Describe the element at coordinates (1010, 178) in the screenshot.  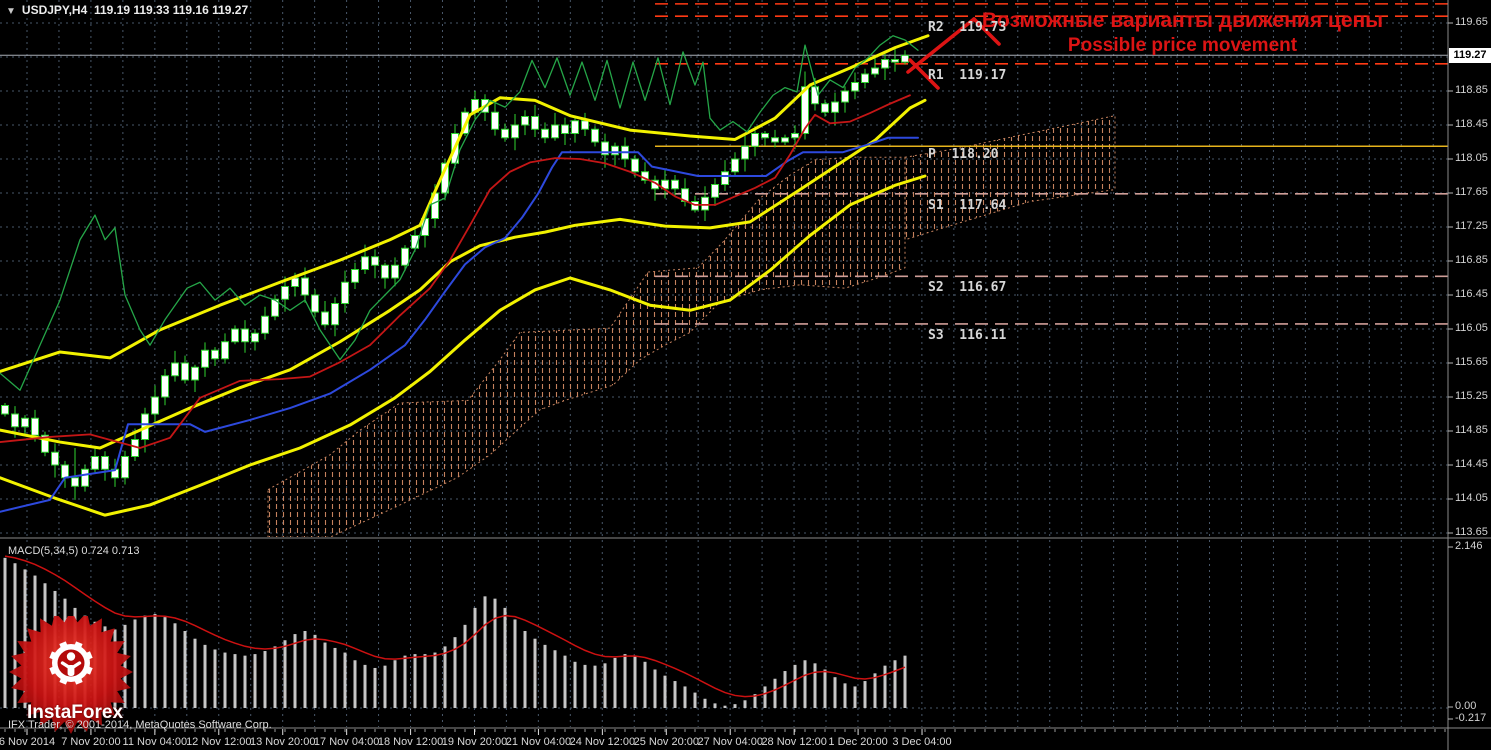
I see `ichimoku-cloud` at that location.